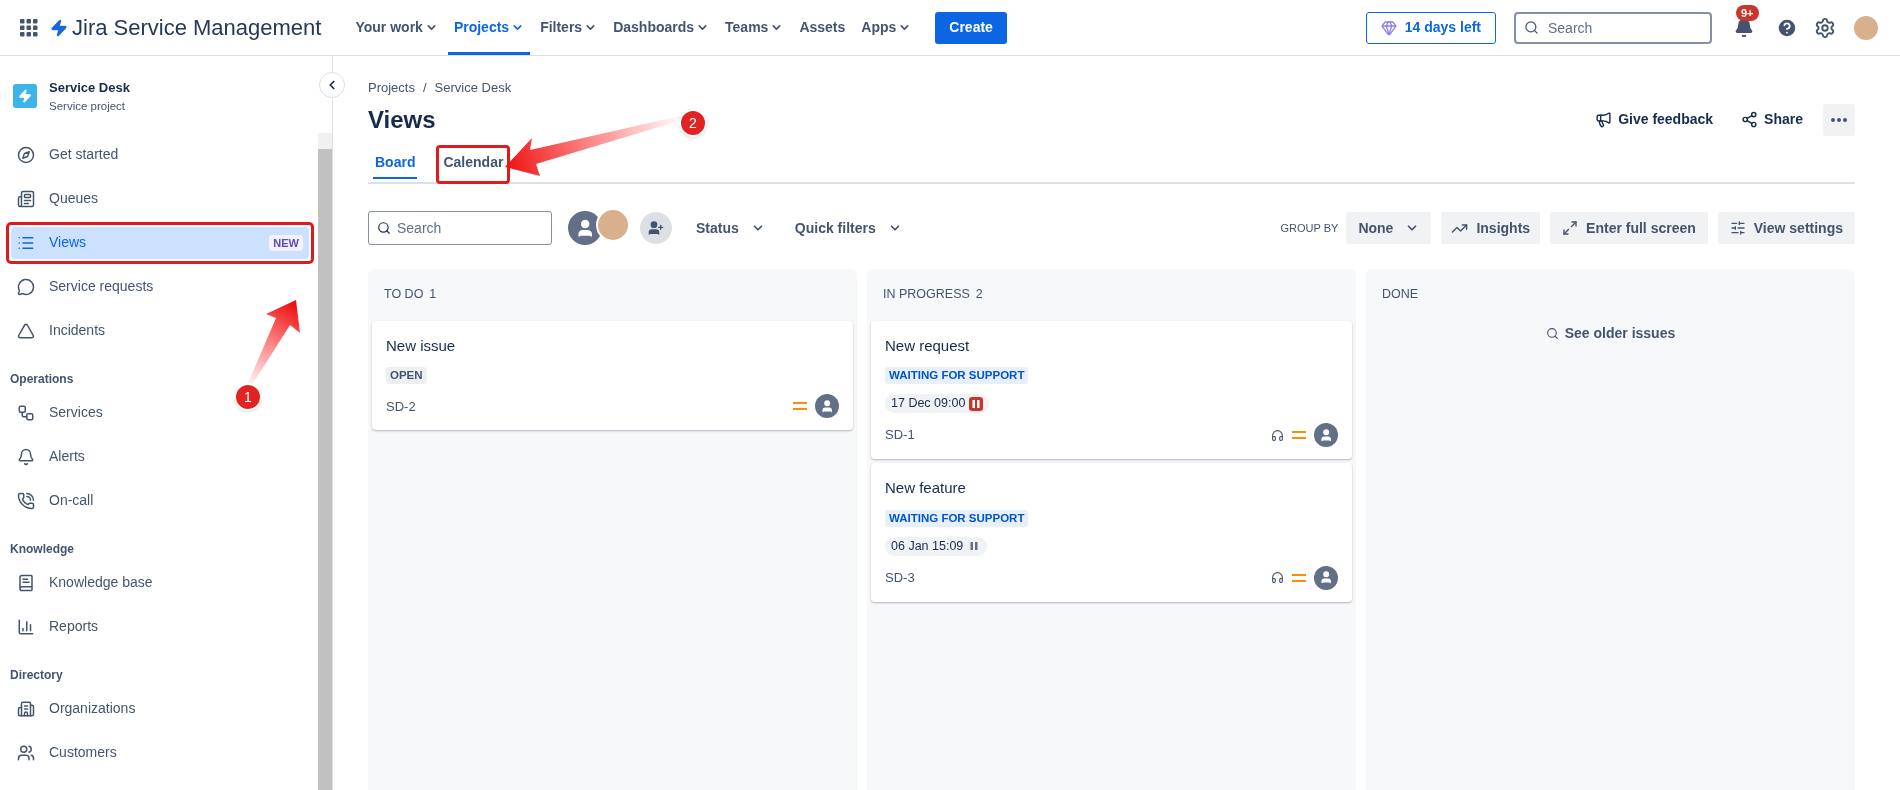 The width and height of the screenshot is (1900, 790). Describe the element at coordinates (197, 27) in the screenshot. I see `product-name: Jira Service Management` at that location.